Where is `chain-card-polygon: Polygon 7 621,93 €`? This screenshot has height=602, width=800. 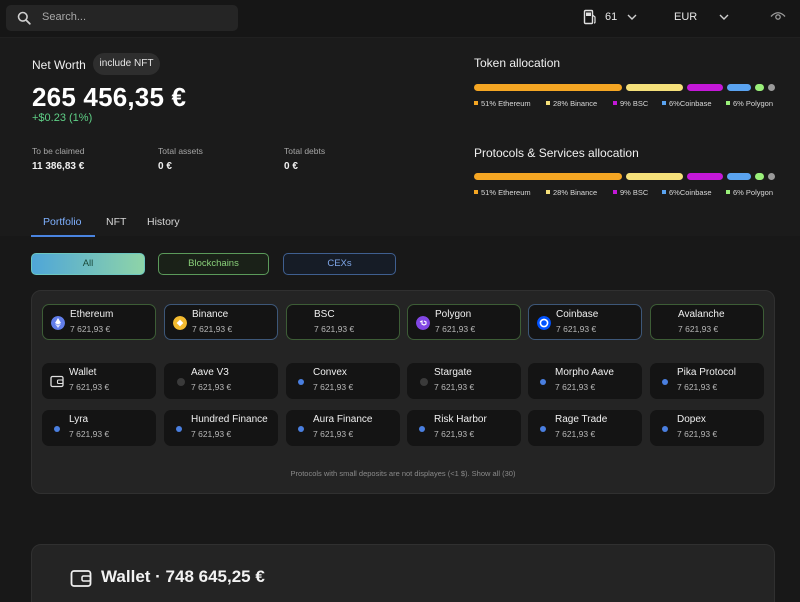
chain-card-polygon: Polygon 7 621,93 € is located at coordinates (464, 322).